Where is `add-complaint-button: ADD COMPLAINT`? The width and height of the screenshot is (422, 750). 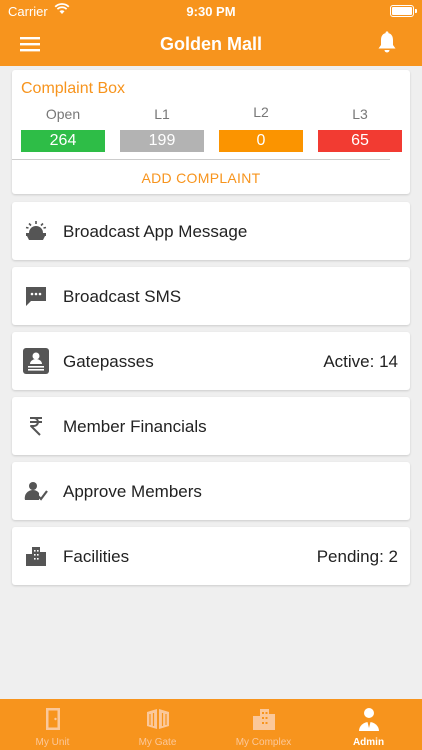
add-complaint-button: ADD COMPLAINT is located at coordinates (201, 178).